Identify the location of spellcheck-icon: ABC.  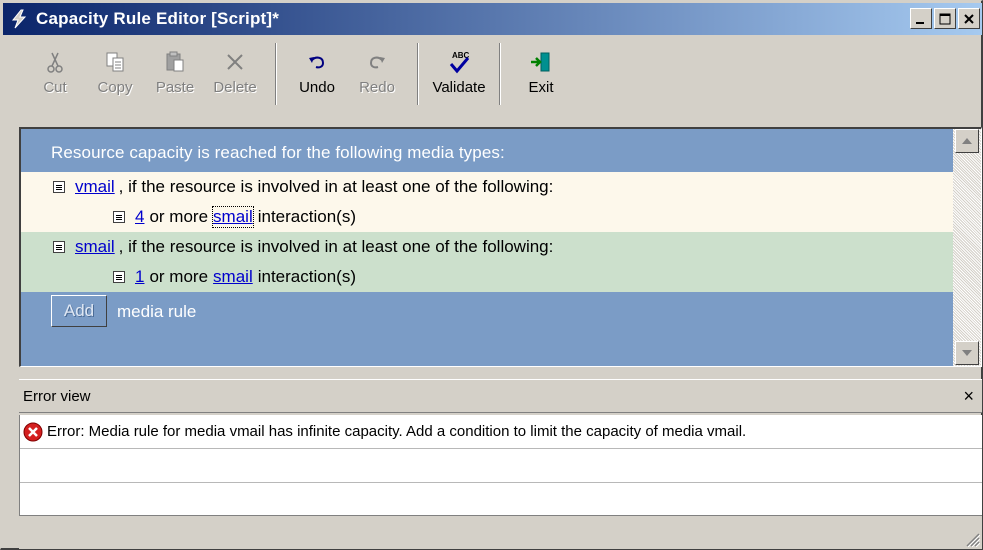
(459, 62).